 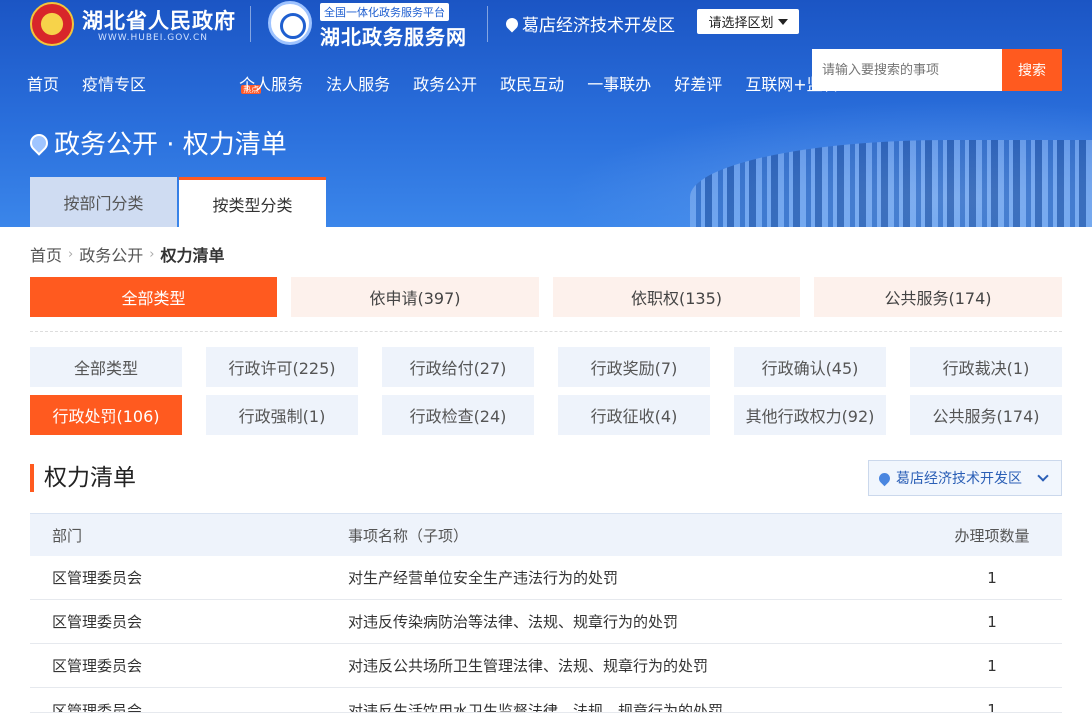 I want to click on breadcrumb-current: 权力清单, so click(x=192, y=255).